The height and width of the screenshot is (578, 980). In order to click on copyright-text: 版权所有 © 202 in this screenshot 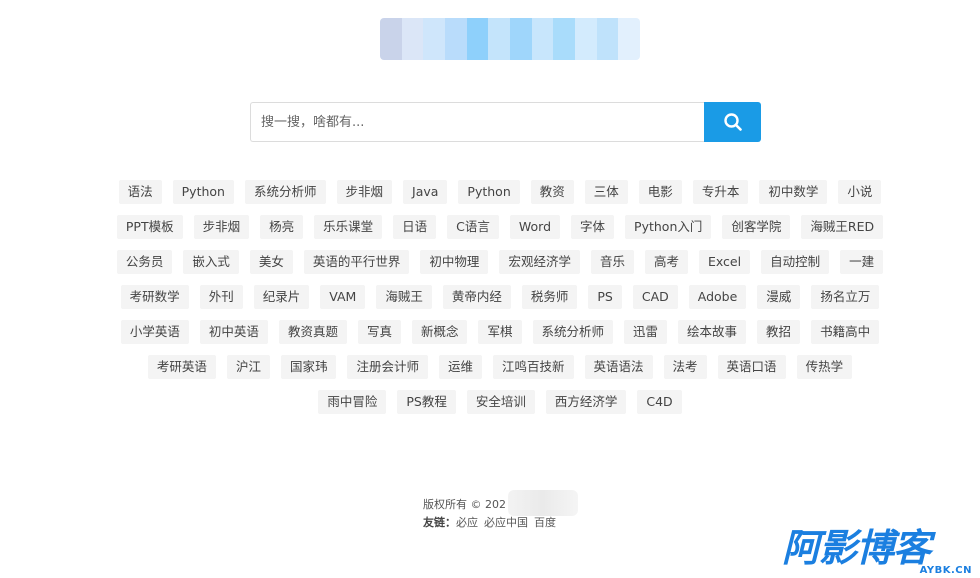, I will do `click(464, 504)`.